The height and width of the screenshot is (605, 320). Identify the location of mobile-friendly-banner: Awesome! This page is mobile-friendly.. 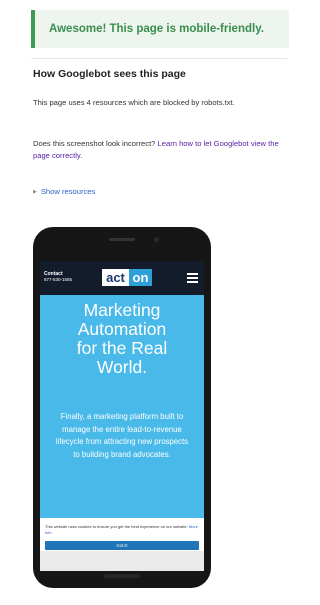
(160, 29).